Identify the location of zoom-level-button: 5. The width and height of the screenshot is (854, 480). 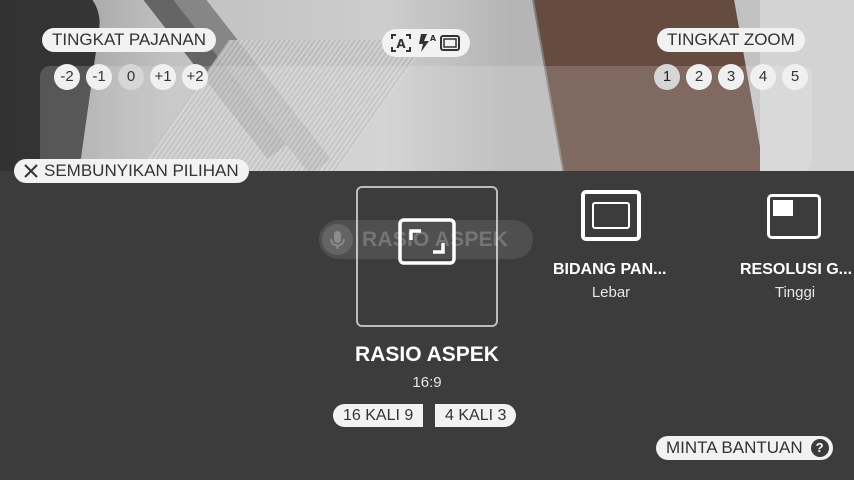
(795, 77).